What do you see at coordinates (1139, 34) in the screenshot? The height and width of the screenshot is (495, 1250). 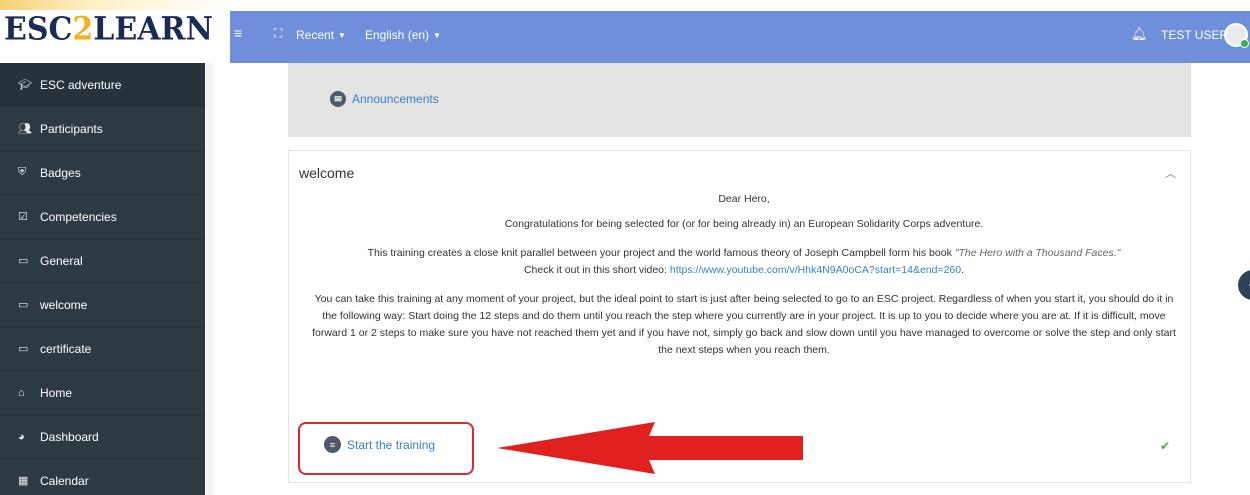 I see `bell-icon: 🔔︎` at bounding box center [1139, 34].